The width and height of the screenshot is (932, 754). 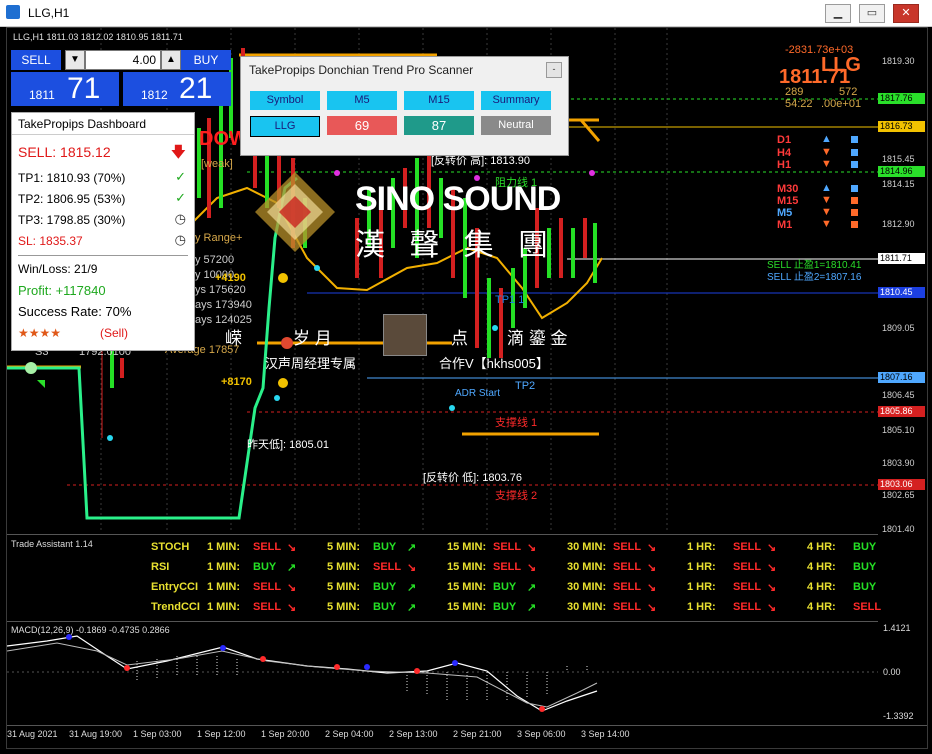 I want to click on adr-start-label: ADR Start, so click(x=478, y=393).